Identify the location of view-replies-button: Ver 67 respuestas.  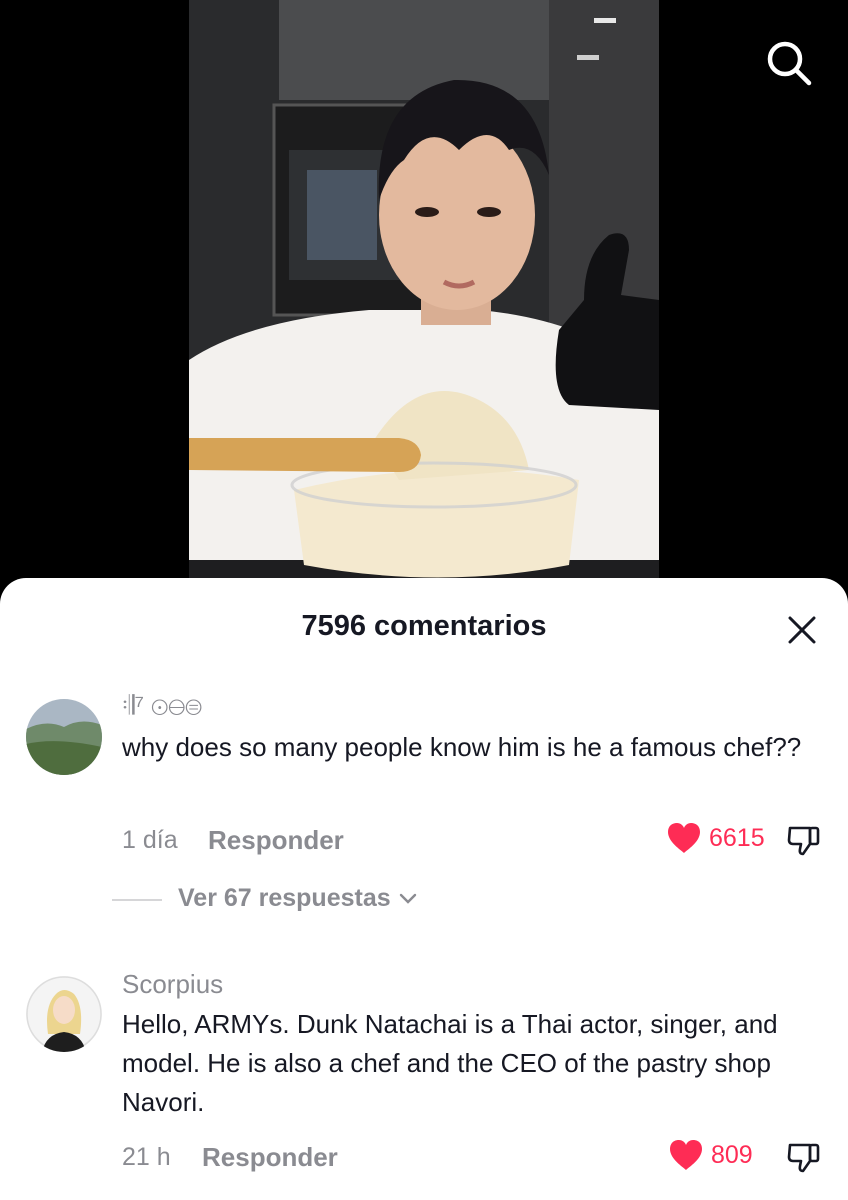
(297, 898).